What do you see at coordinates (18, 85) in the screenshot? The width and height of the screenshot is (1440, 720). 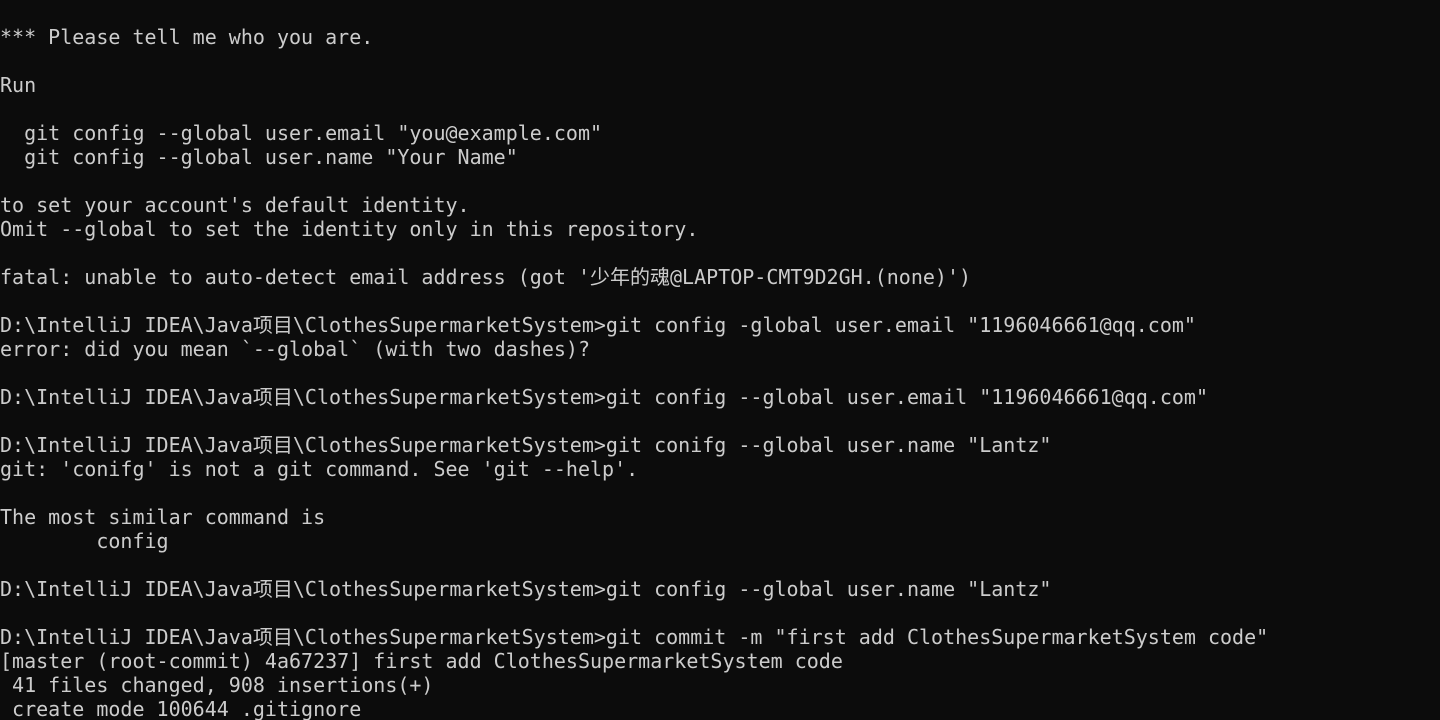 I see `terminal-line: Run` at bounding box center [18, 85].